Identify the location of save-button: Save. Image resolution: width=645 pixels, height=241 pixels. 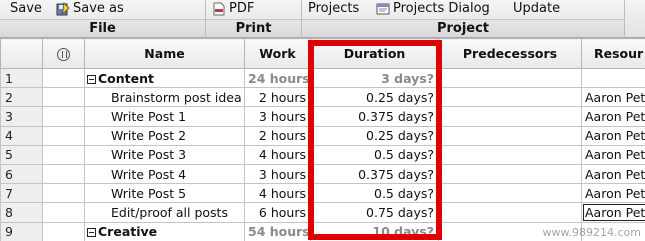
(26, 8).